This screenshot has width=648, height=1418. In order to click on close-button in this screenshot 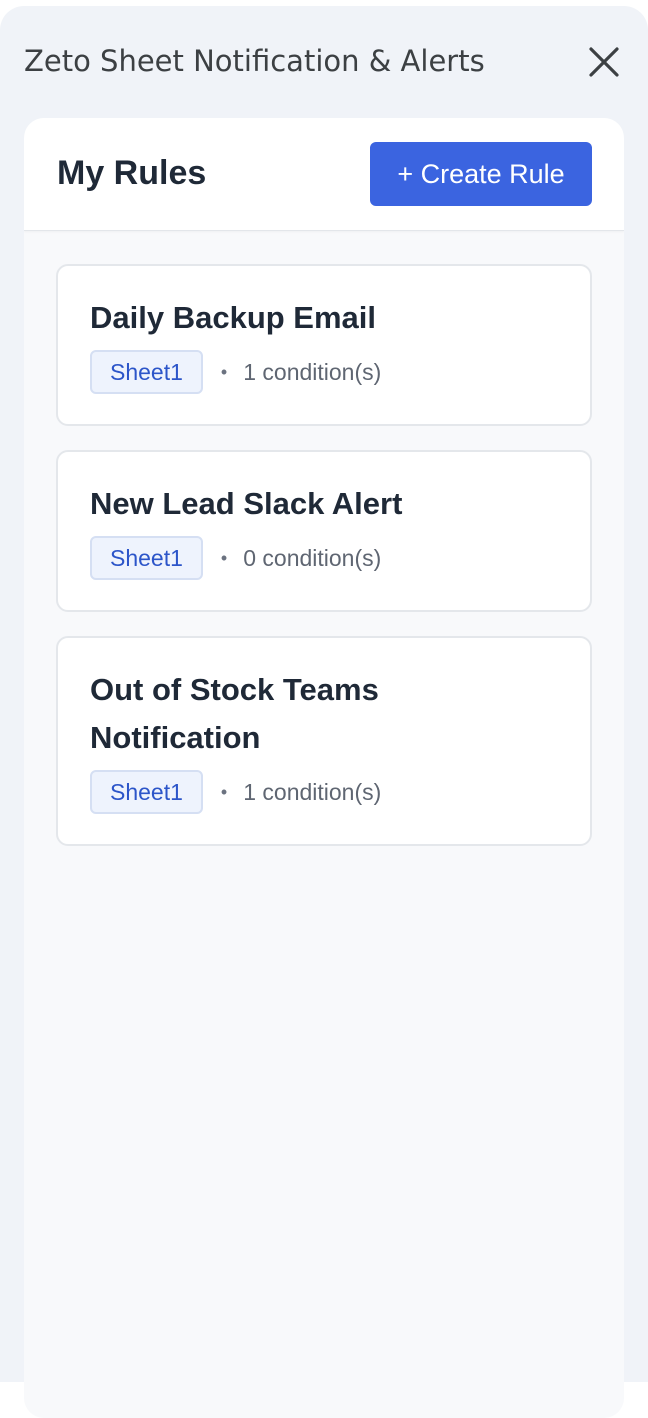, I will do `click(604, 62)`.